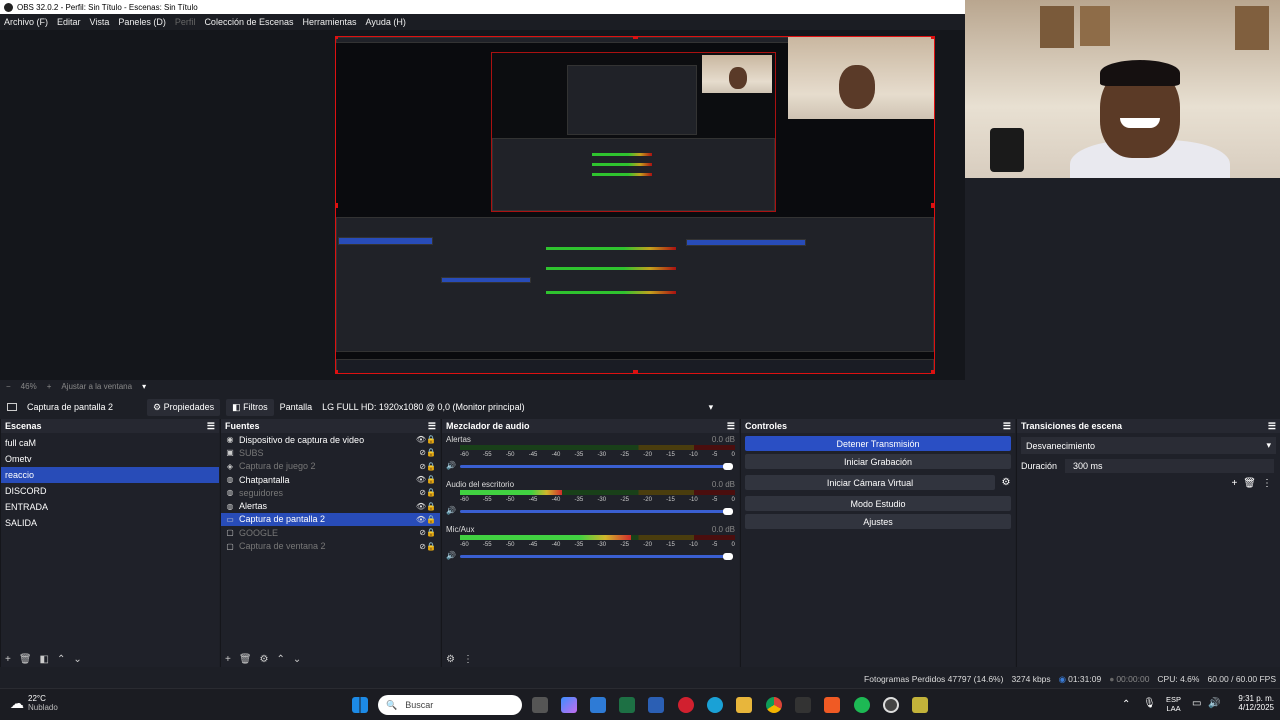 Image resolution: width=1280 pixels, height=720 pixels. Describe the element at coordinates (627, 705) in the screenshot. I see `excel-icon` at that location.